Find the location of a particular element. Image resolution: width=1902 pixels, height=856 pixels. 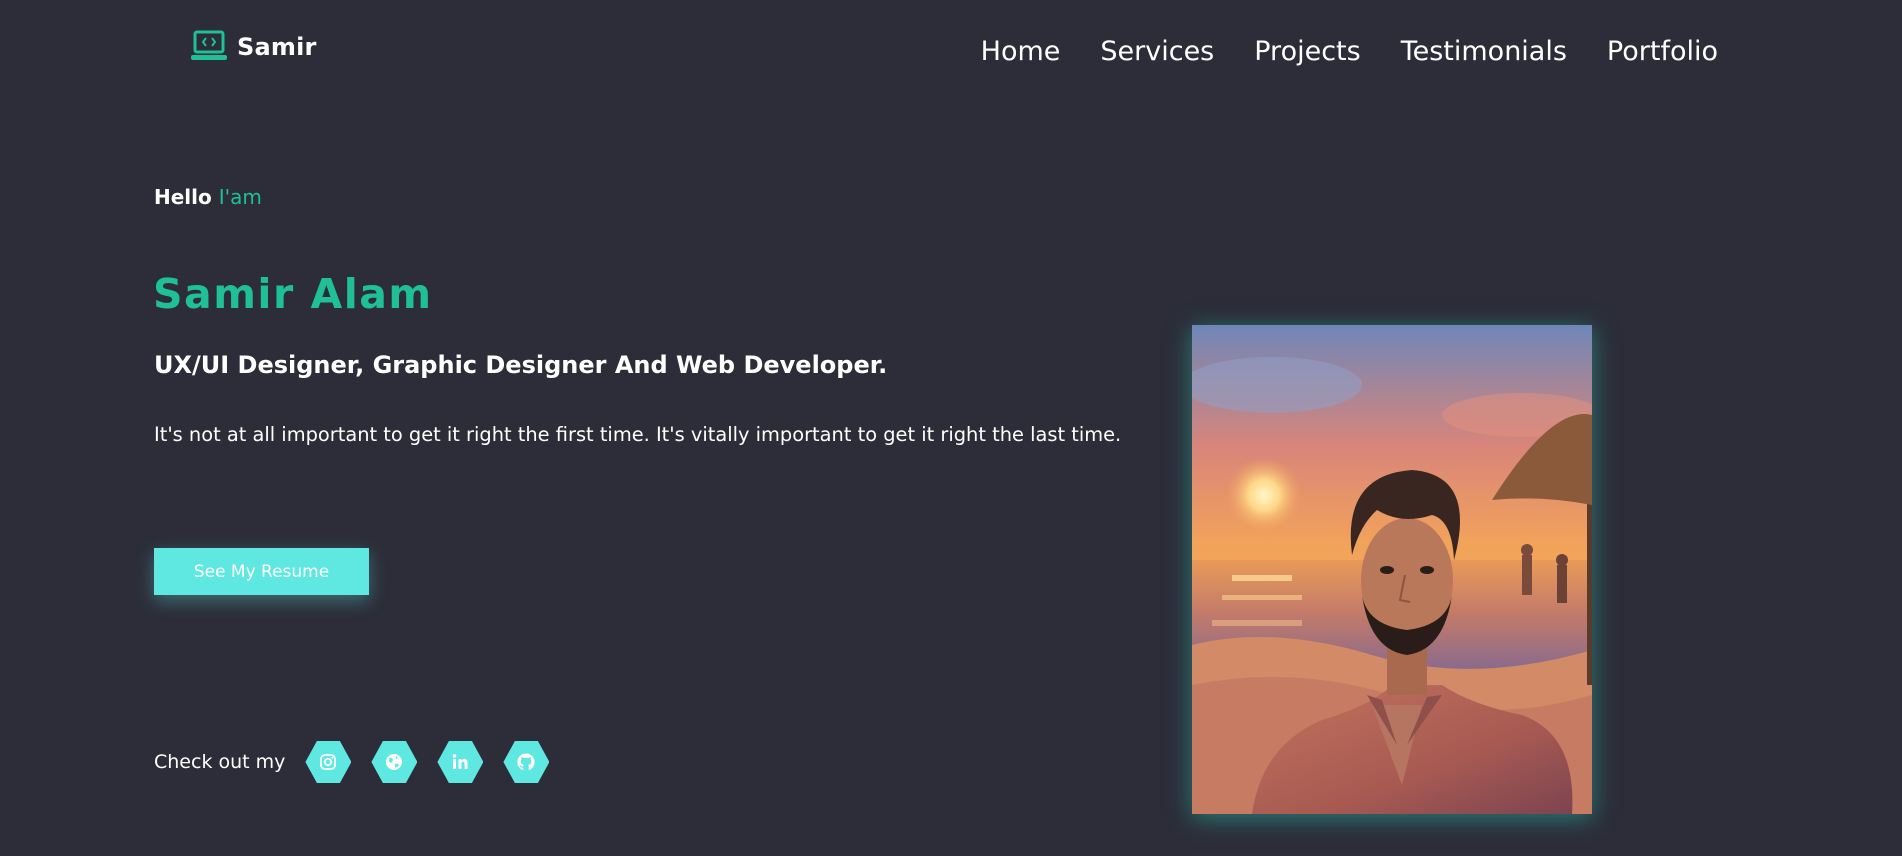

greeting-accent: I'am is located at coordinates (240, 197).